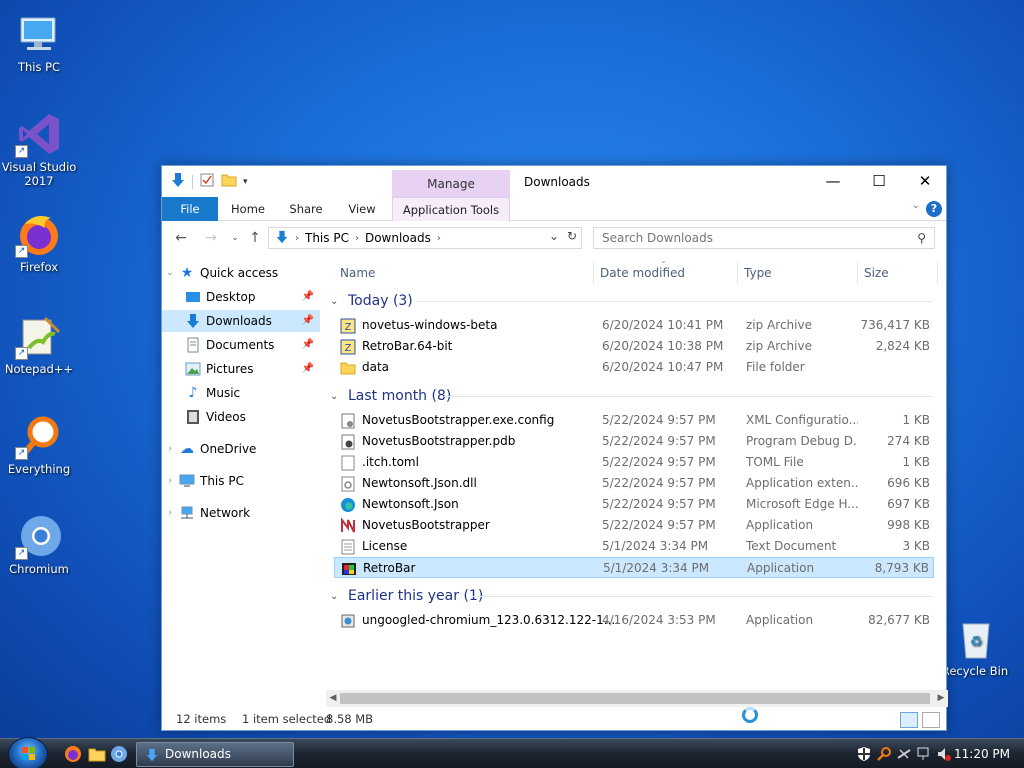 The height and width of the screenshot is (768, 1024). Describe the element at coordinates (451, 183) in the screenshot. I see `tab-manage: Manage` at that location.